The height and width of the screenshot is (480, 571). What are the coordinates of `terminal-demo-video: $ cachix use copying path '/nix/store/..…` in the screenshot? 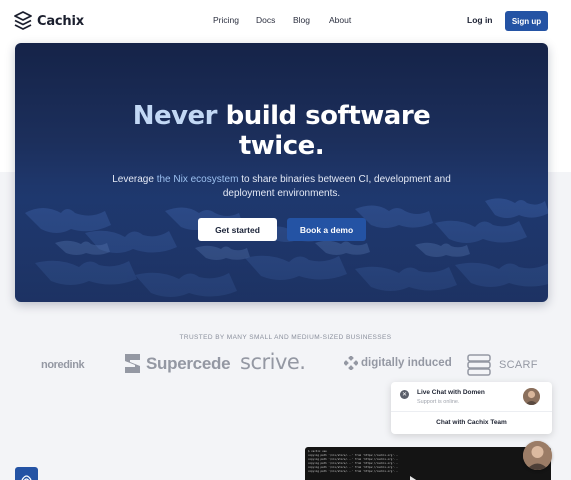 It's located at (428, 463).